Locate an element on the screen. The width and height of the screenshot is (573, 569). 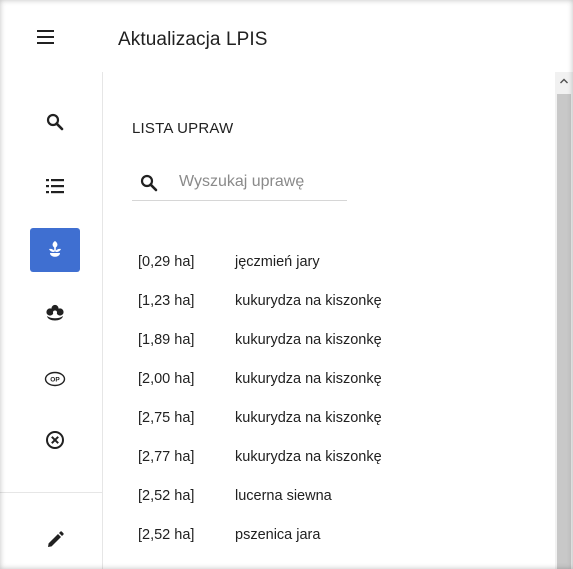
sidebar-item-op: OP is located at coordinates (55, 379).